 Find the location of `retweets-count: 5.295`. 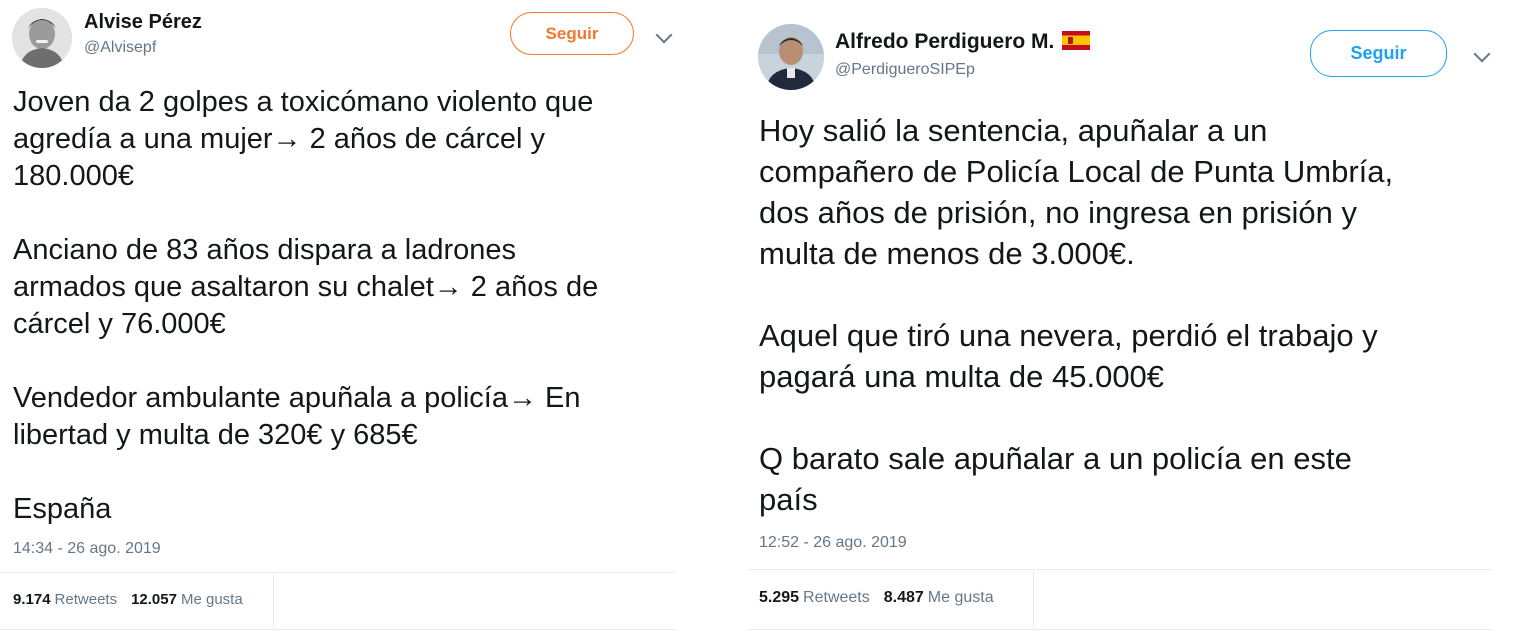

retweets-count: 5.295 is located at coordinates (779, 597).